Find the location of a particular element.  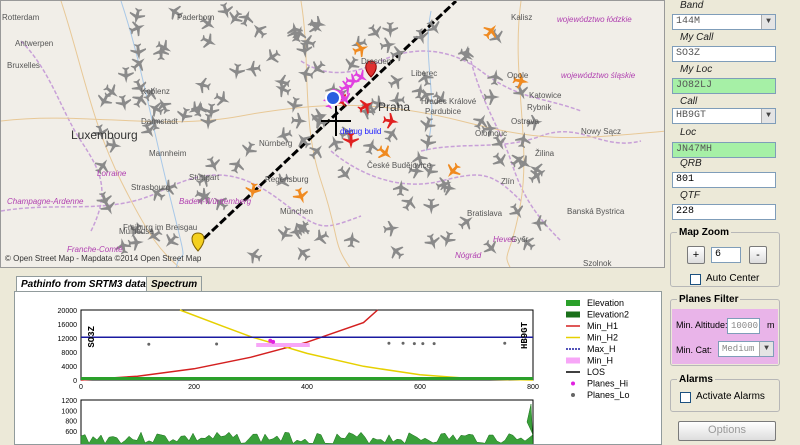

min-altitude-field: 10000 is located at coordinates (743, 326).